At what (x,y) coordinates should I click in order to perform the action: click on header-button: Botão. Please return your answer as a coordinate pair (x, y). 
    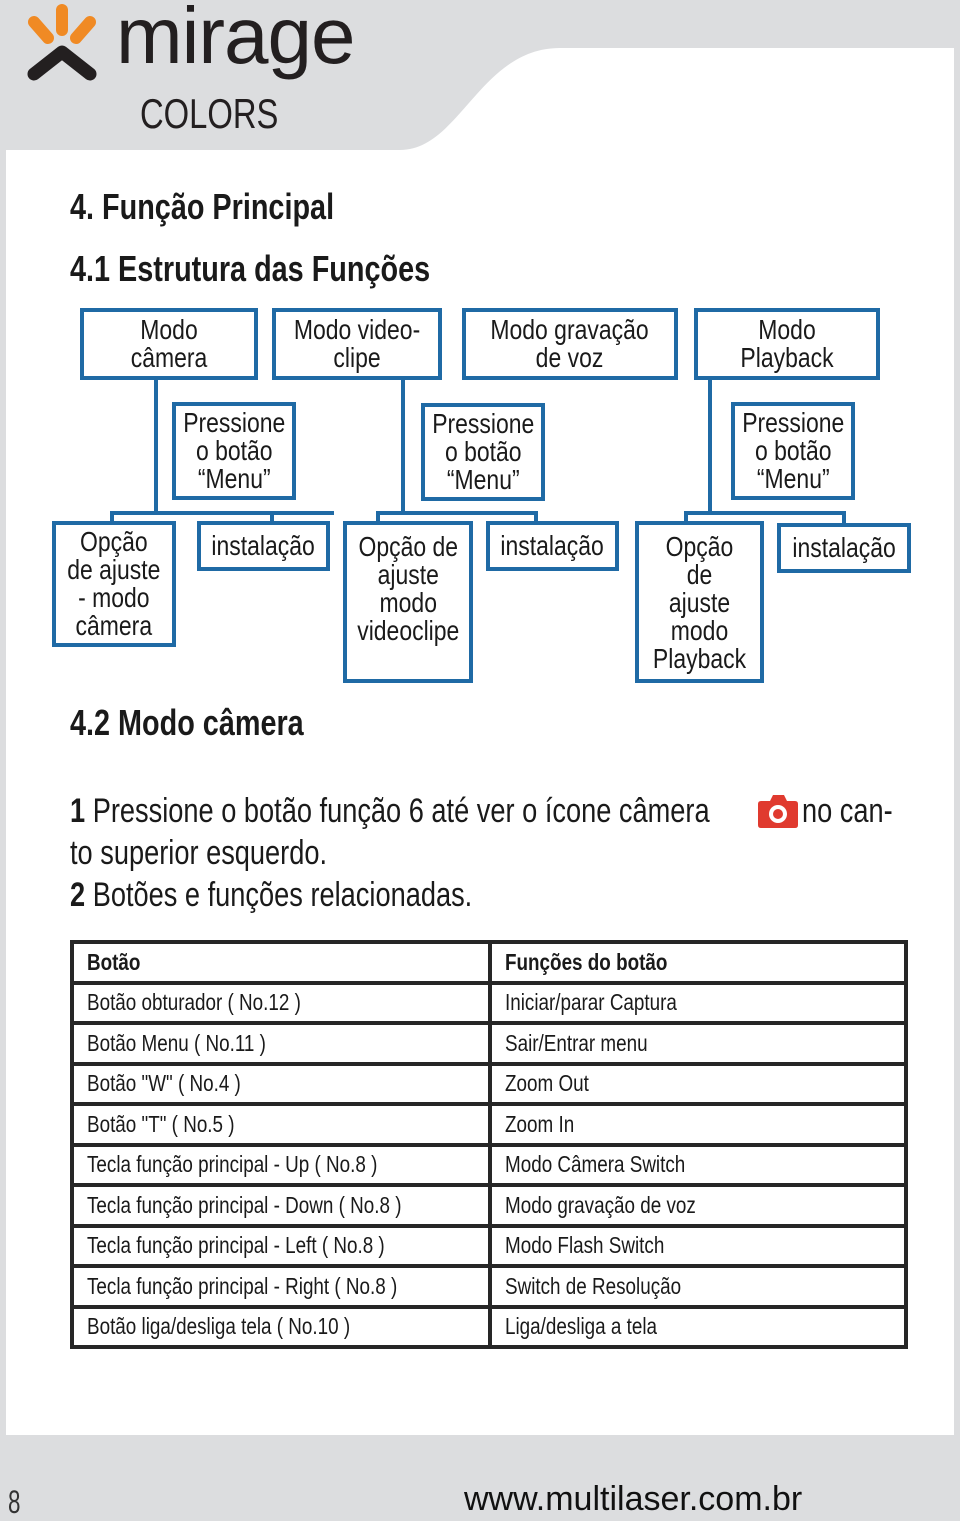
    Looking at the image, I should click on (281, 962).